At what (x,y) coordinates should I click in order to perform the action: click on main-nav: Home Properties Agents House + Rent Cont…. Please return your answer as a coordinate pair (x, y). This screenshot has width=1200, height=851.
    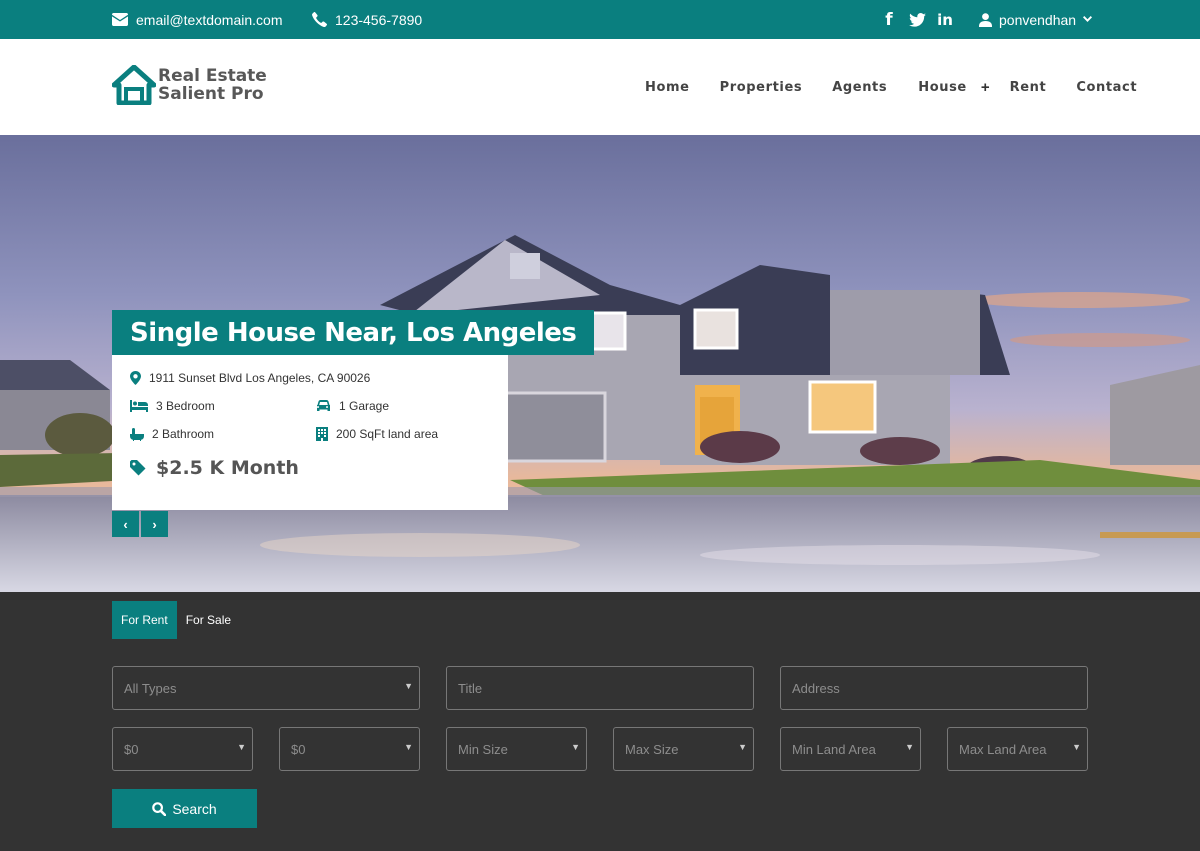
    Looking at the image, I should click on (891, 87).